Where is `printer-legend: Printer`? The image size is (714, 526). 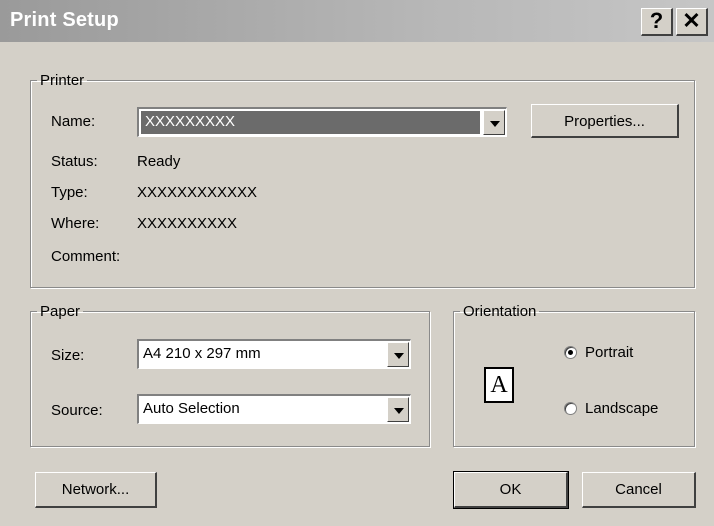
printer-legend: Printer is located at coordinates (62, 80).